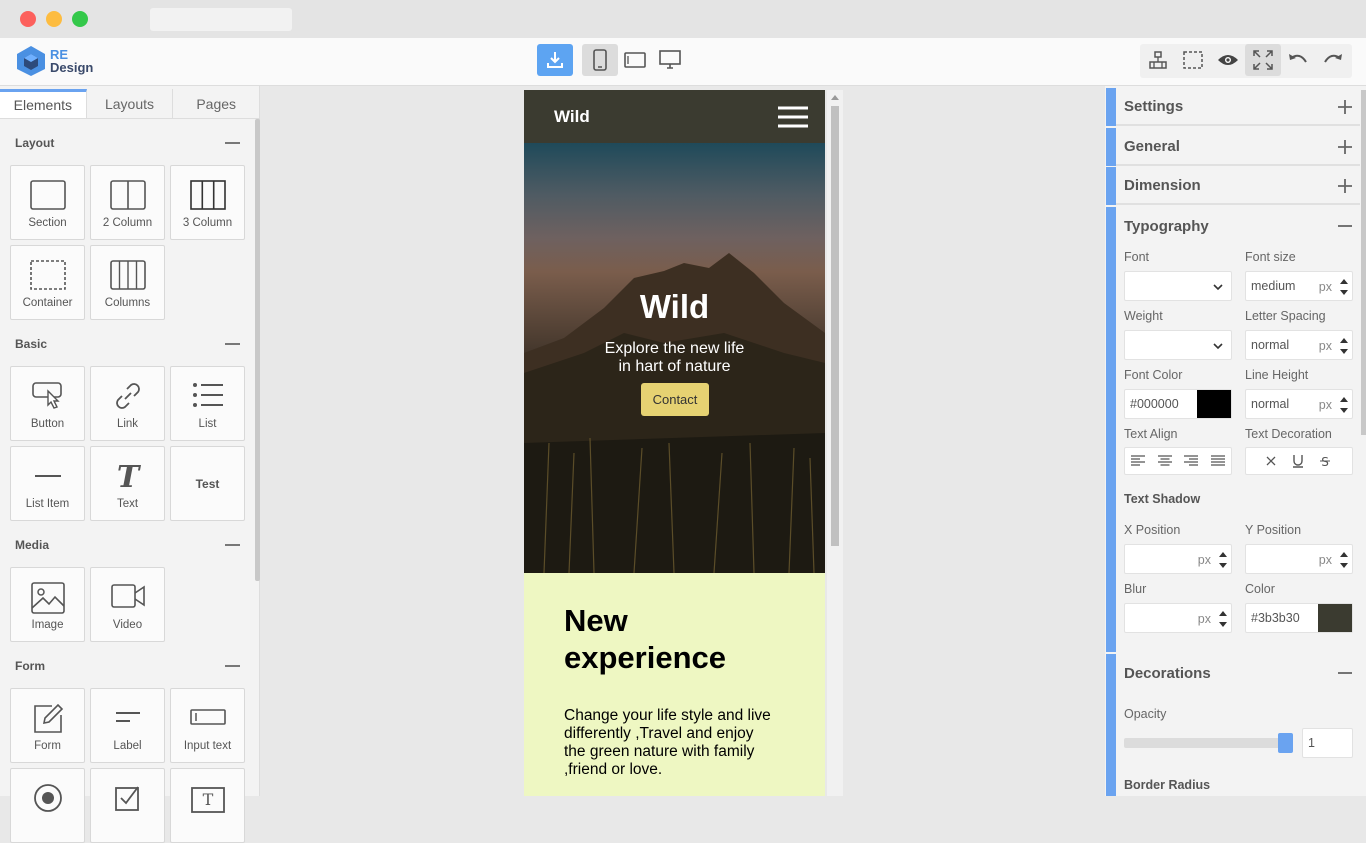 This screenshot has width=1366, height=843. I want to click on redo-icon, so click(1333, 58).